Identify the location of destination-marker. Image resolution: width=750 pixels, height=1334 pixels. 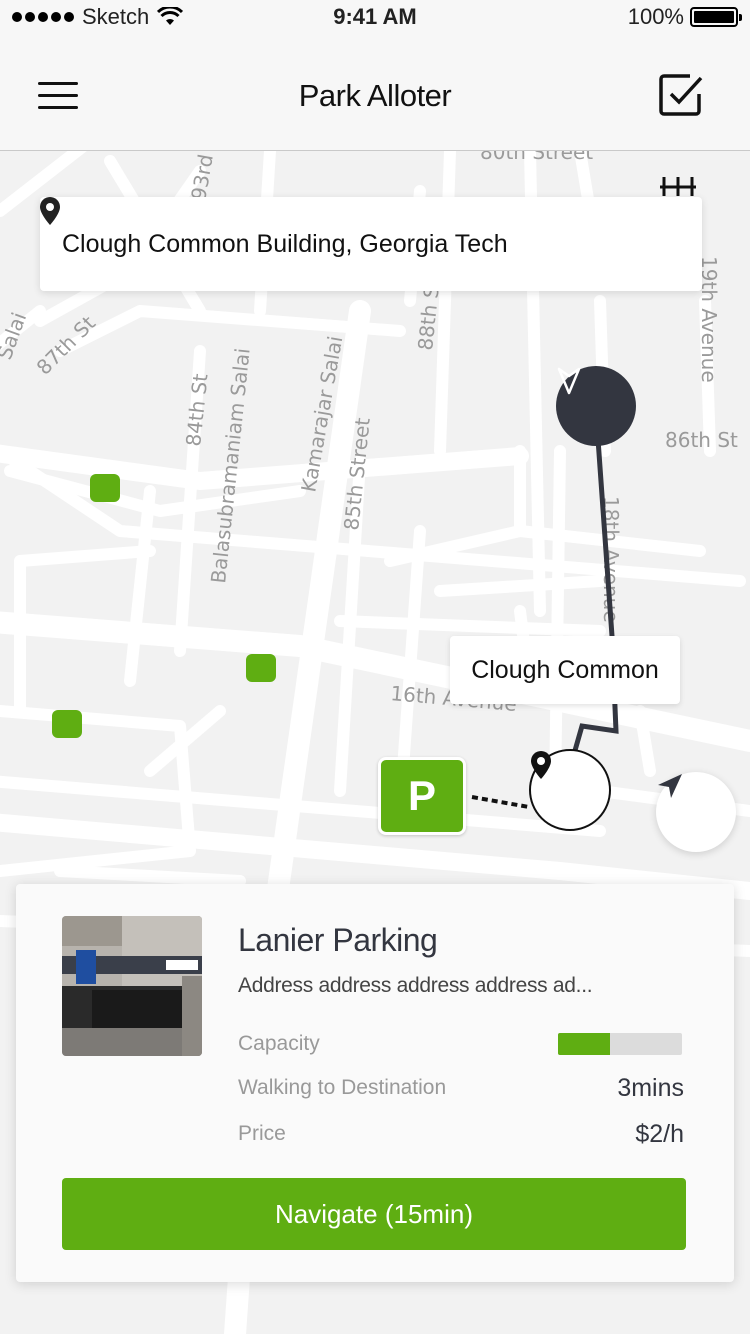
(596, 406).